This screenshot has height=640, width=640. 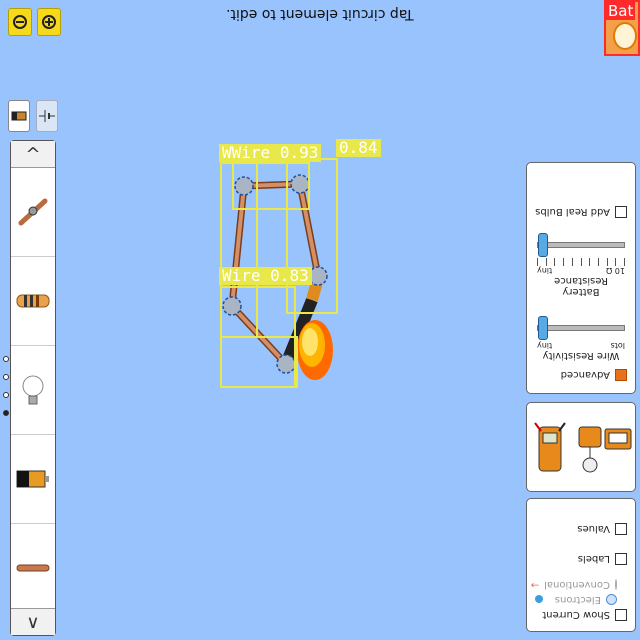 What do you see at coordinates (265, 276) in the screenshot?
I see `detection-label: Wire 0.83` at bounding box center [265, 276].